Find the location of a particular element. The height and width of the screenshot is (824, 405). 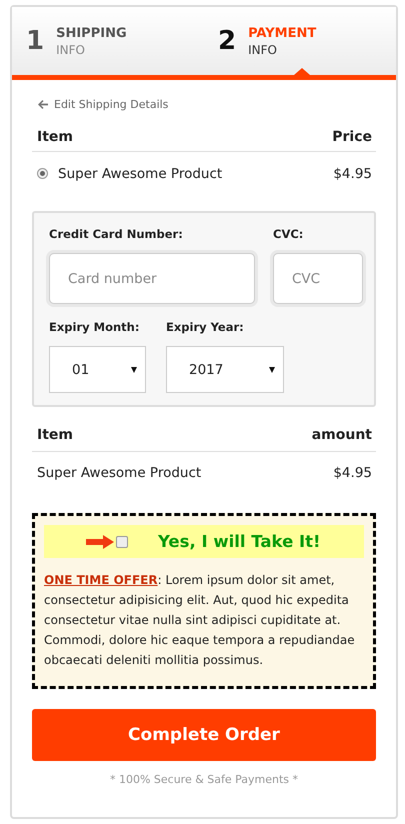

field-label: Expiry Year: is located at coordinates (205, 327).